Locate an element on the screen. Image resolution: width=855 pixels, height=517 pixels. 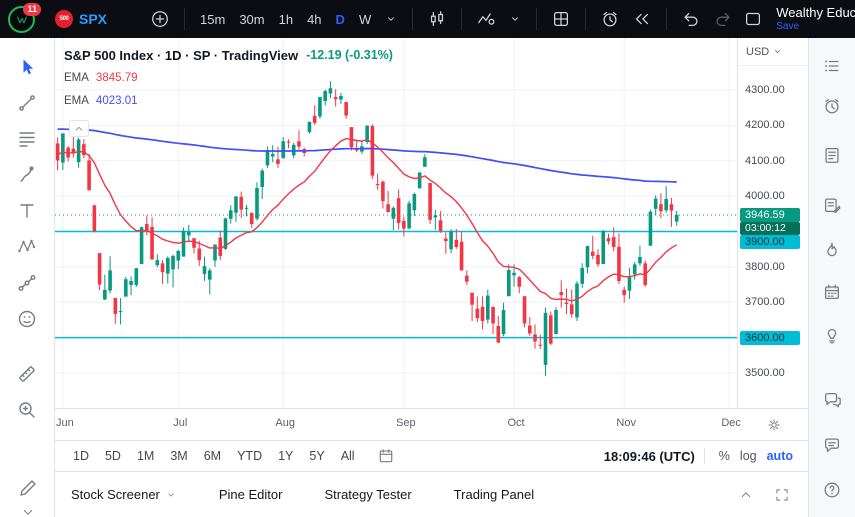
indicator-legend-ema-fast: EMA 3845.79 is located at coordinates (228, 78).